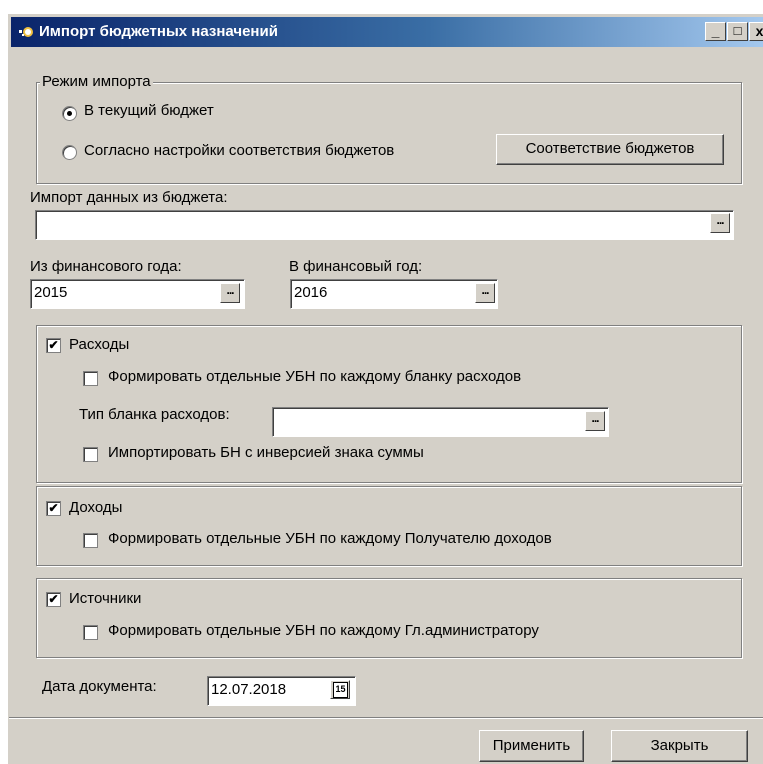 Image resolution: width=763 pixels, height=764 pixels. Describe the element at coordinates (266, 452) in the screenshot. I see `inversion-label: Импортировать БН с инверсией знака суммы` at that location.